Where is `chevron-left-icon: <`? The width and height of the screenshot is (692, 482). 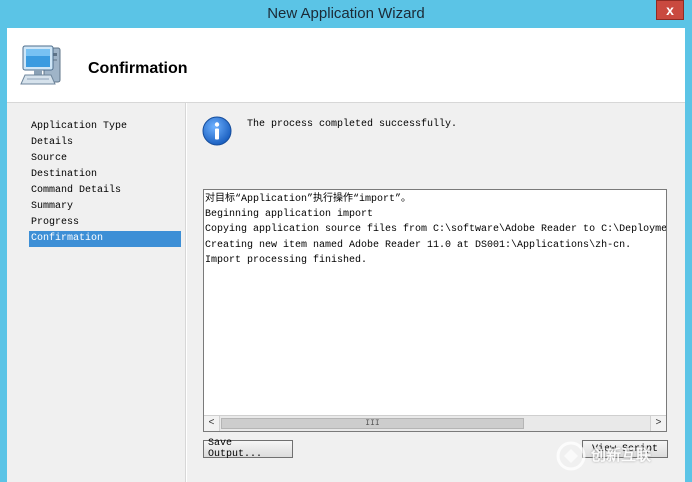 chevron-left-icon: < is located at coordinates (211, 423).